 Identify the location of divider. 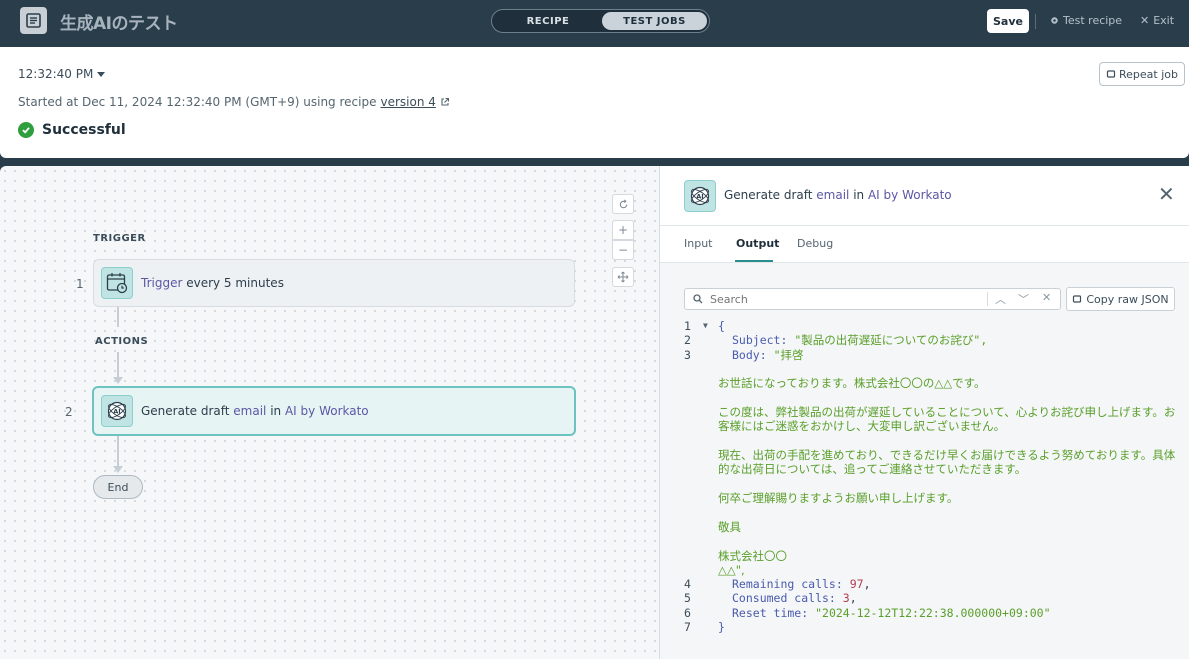
(987, 299).